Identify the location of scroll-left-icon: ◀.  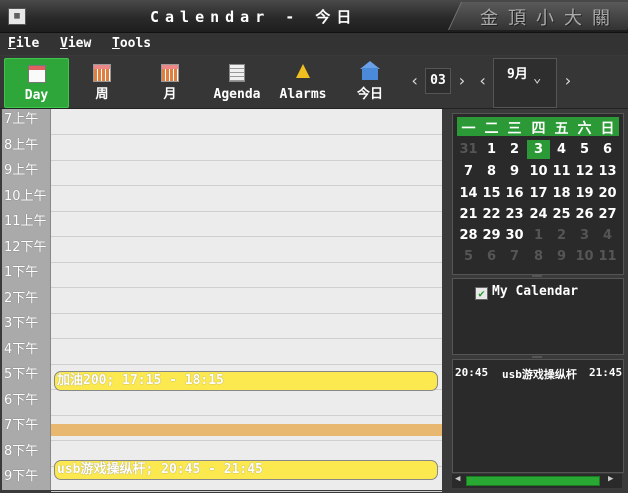
(457, 479).